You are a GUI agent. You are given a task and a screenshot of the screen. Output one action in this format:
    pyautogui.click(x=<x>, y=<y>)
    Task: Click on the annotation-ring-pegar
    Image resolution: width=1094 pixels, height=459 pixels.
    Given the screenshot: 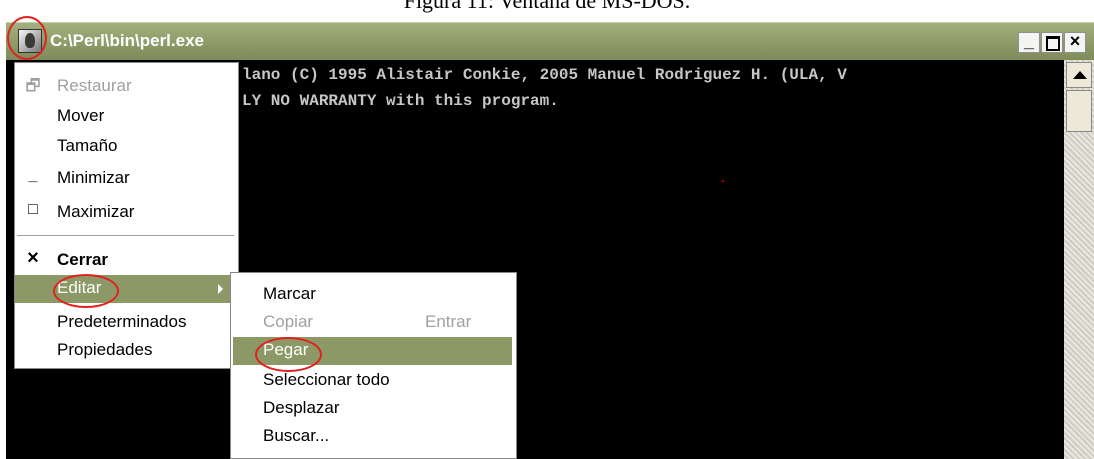 What is the action you would take?
    pyautogui.click(x=288, y=354)
    